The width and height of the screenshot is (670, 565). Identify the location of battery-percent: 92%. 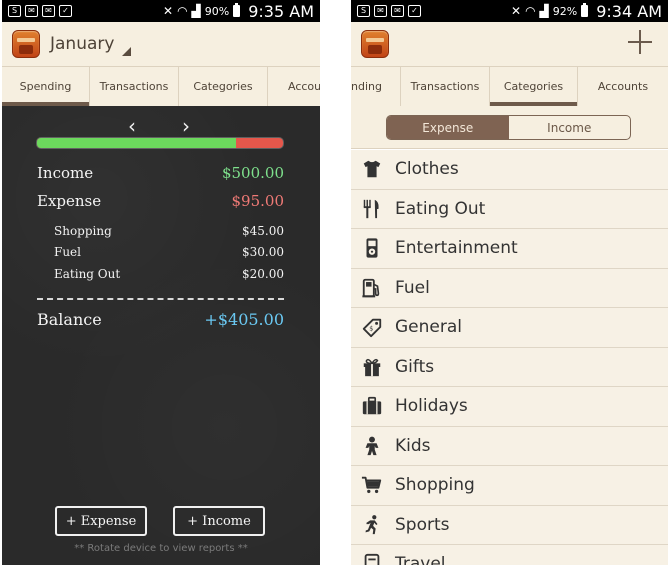
(565, 11).